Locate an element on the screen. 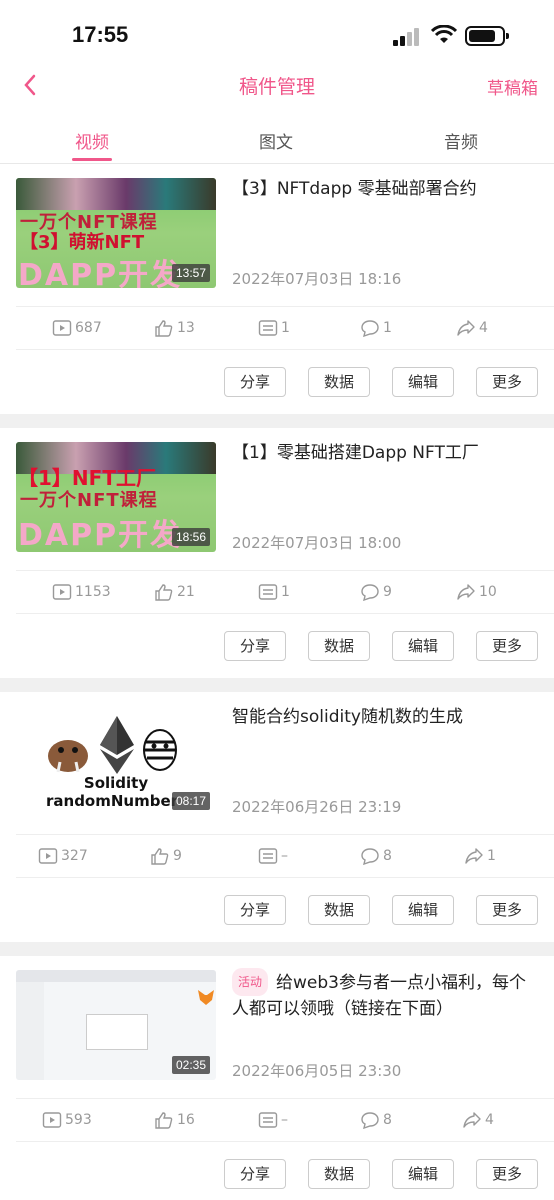 This screenshot has width=554, height=1200. video-date: 2022年06月26日 23:19 is located at coordinates (317, 807).